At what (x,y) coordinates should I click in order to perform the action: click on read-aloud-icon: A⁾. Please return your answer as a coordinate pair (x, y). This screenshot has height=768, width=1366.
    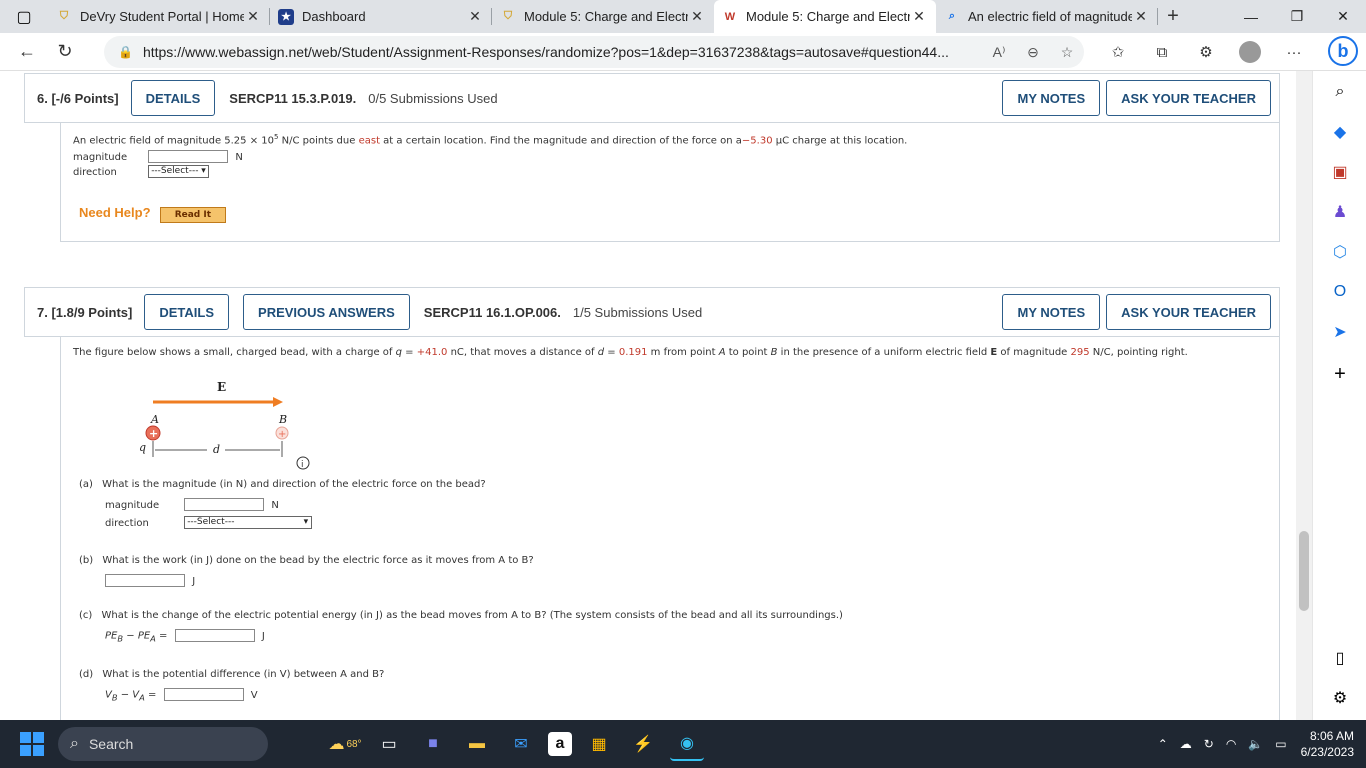
    Looking at the image, I should click on (999, 52).